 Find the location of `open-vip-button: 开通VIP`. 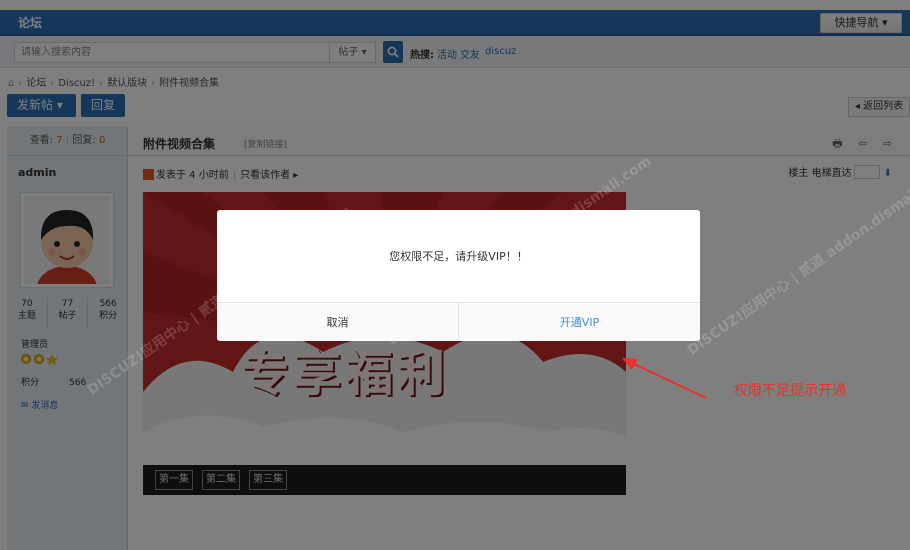

open-vip-button: 开通VIP is located at coordinates (579, 322).